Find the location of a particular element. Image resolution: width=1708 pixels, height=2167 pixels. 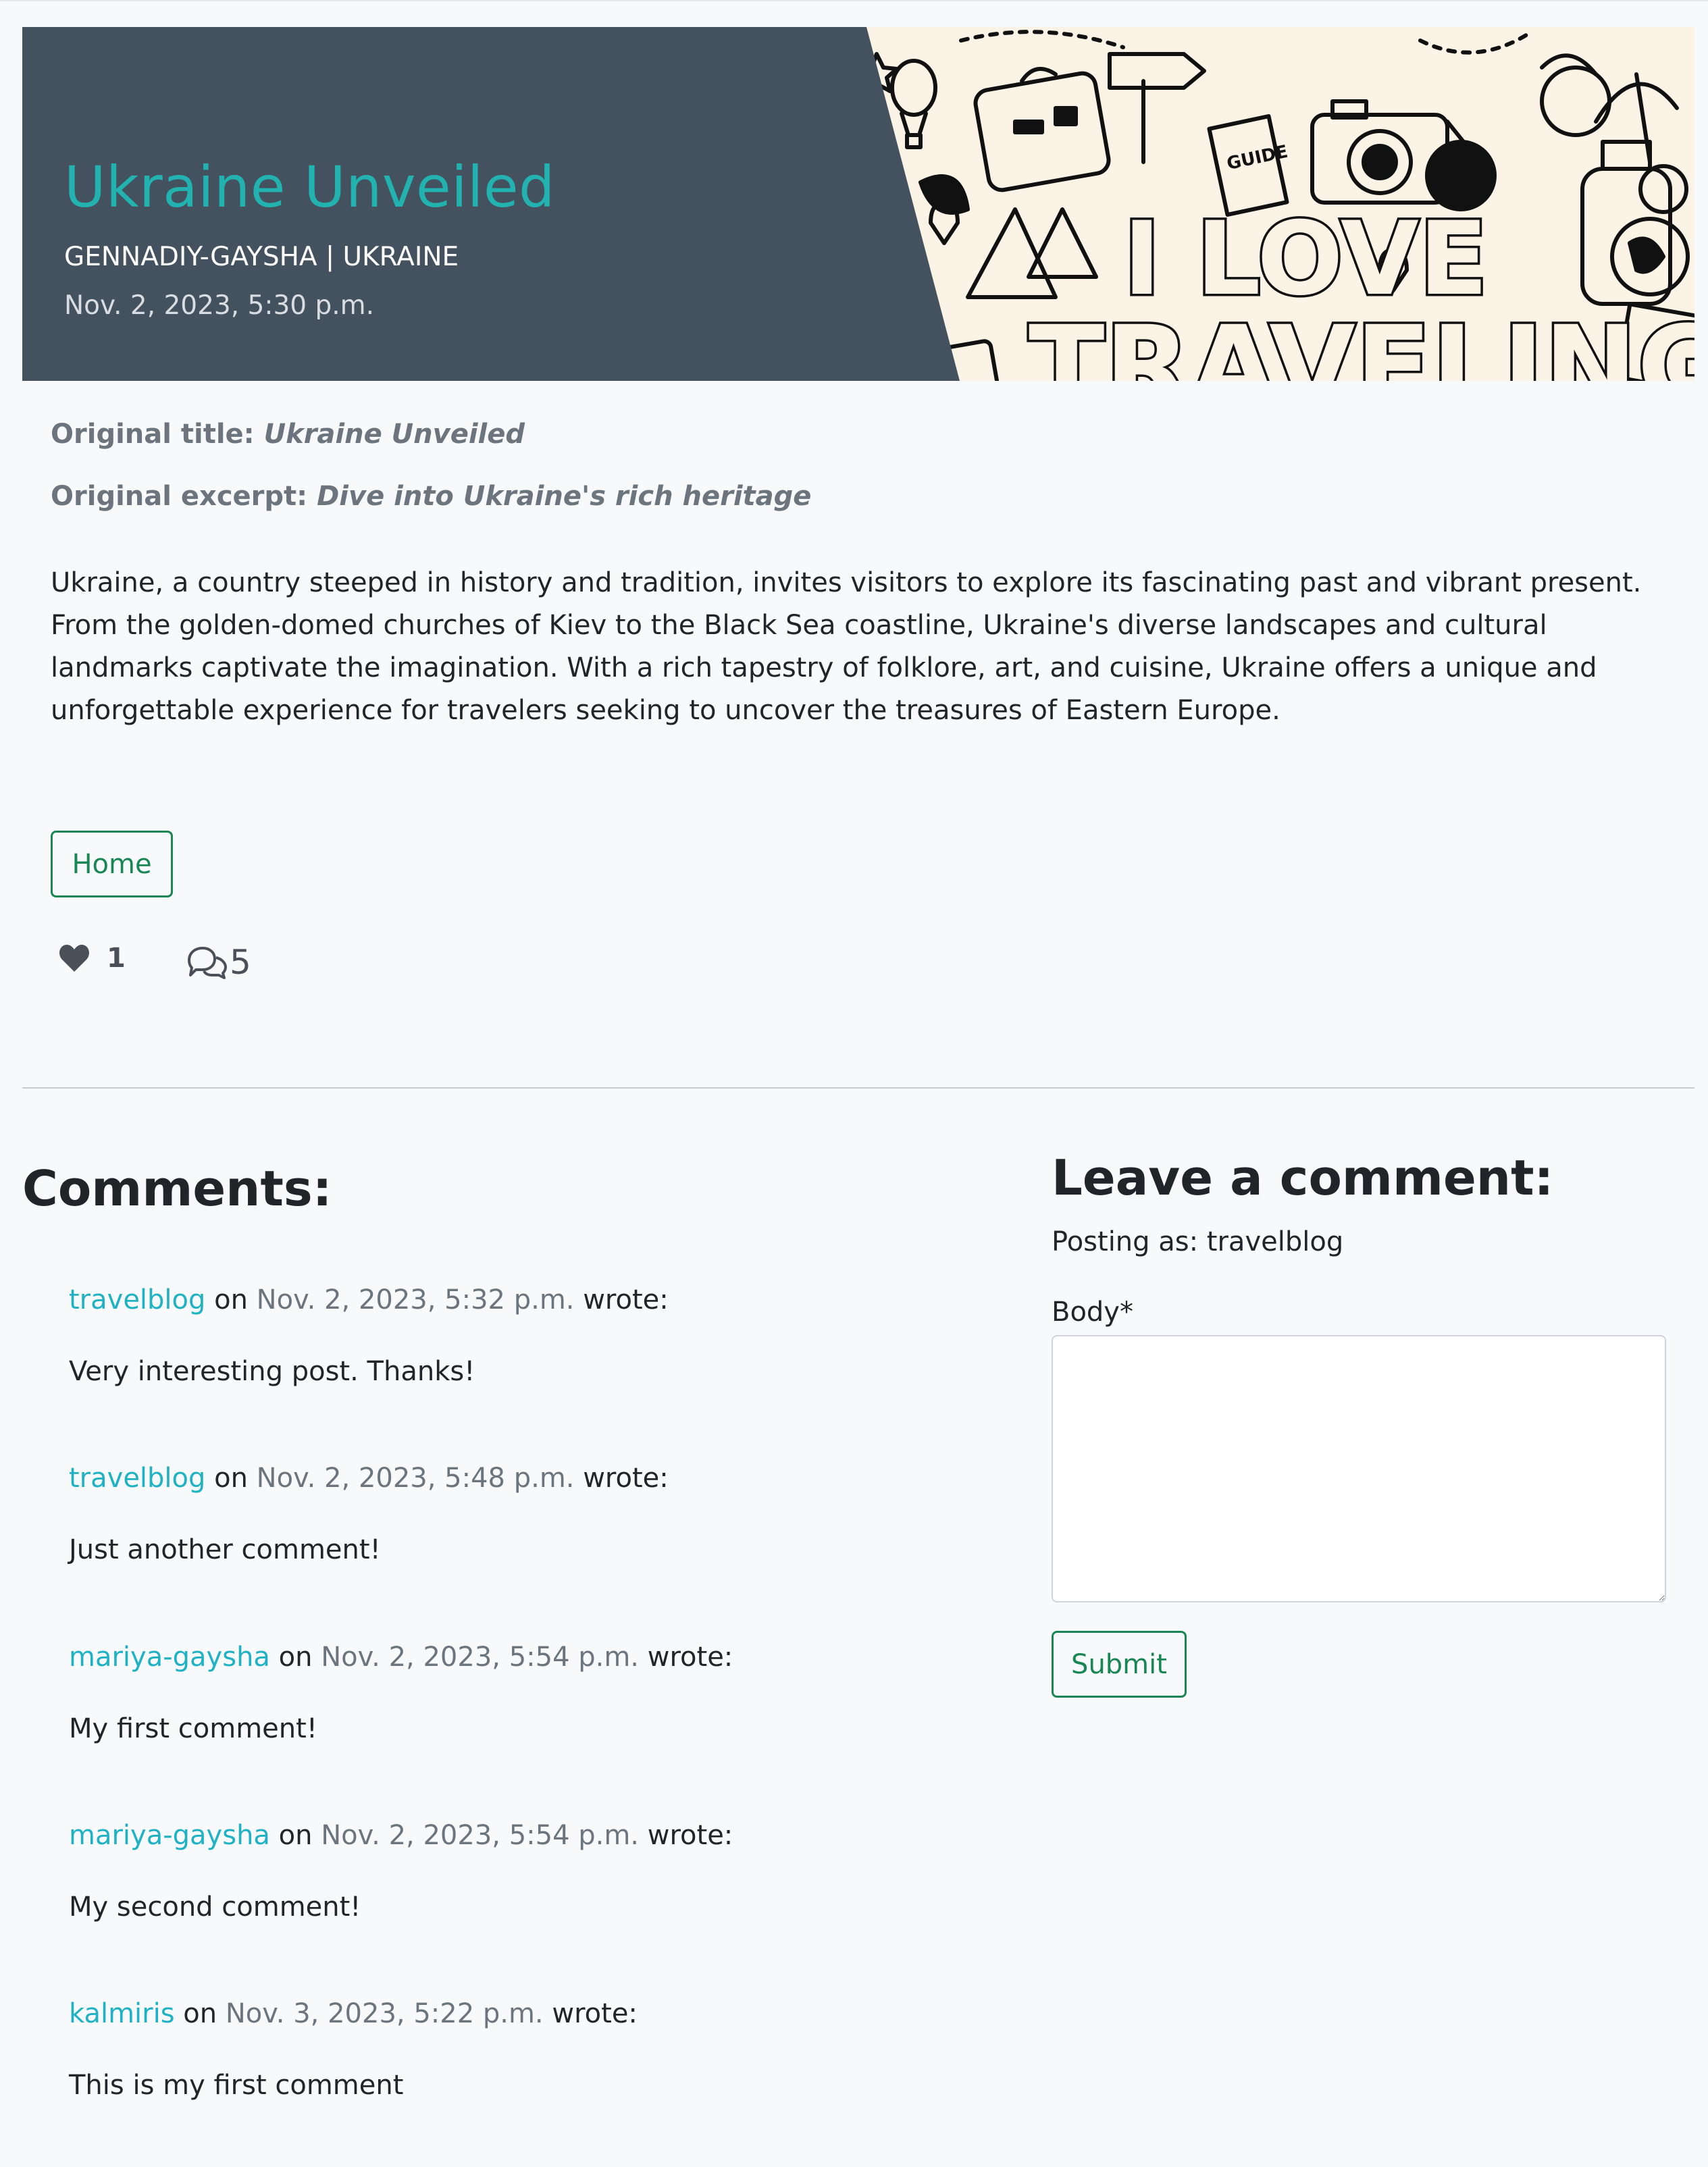

leave-comment-heading: Leave a comment: is located at coordinates (1303, 1178).